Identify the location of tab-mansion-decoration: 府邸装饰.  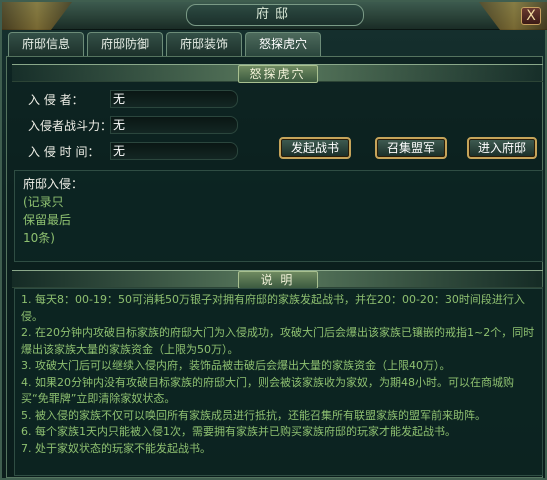
(204, 44).